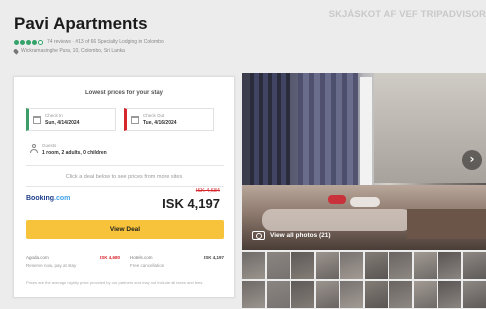 The width and height of the screenshot is (486, 309). I want to click on view-deal-button: View Deal, so click(125, 229).